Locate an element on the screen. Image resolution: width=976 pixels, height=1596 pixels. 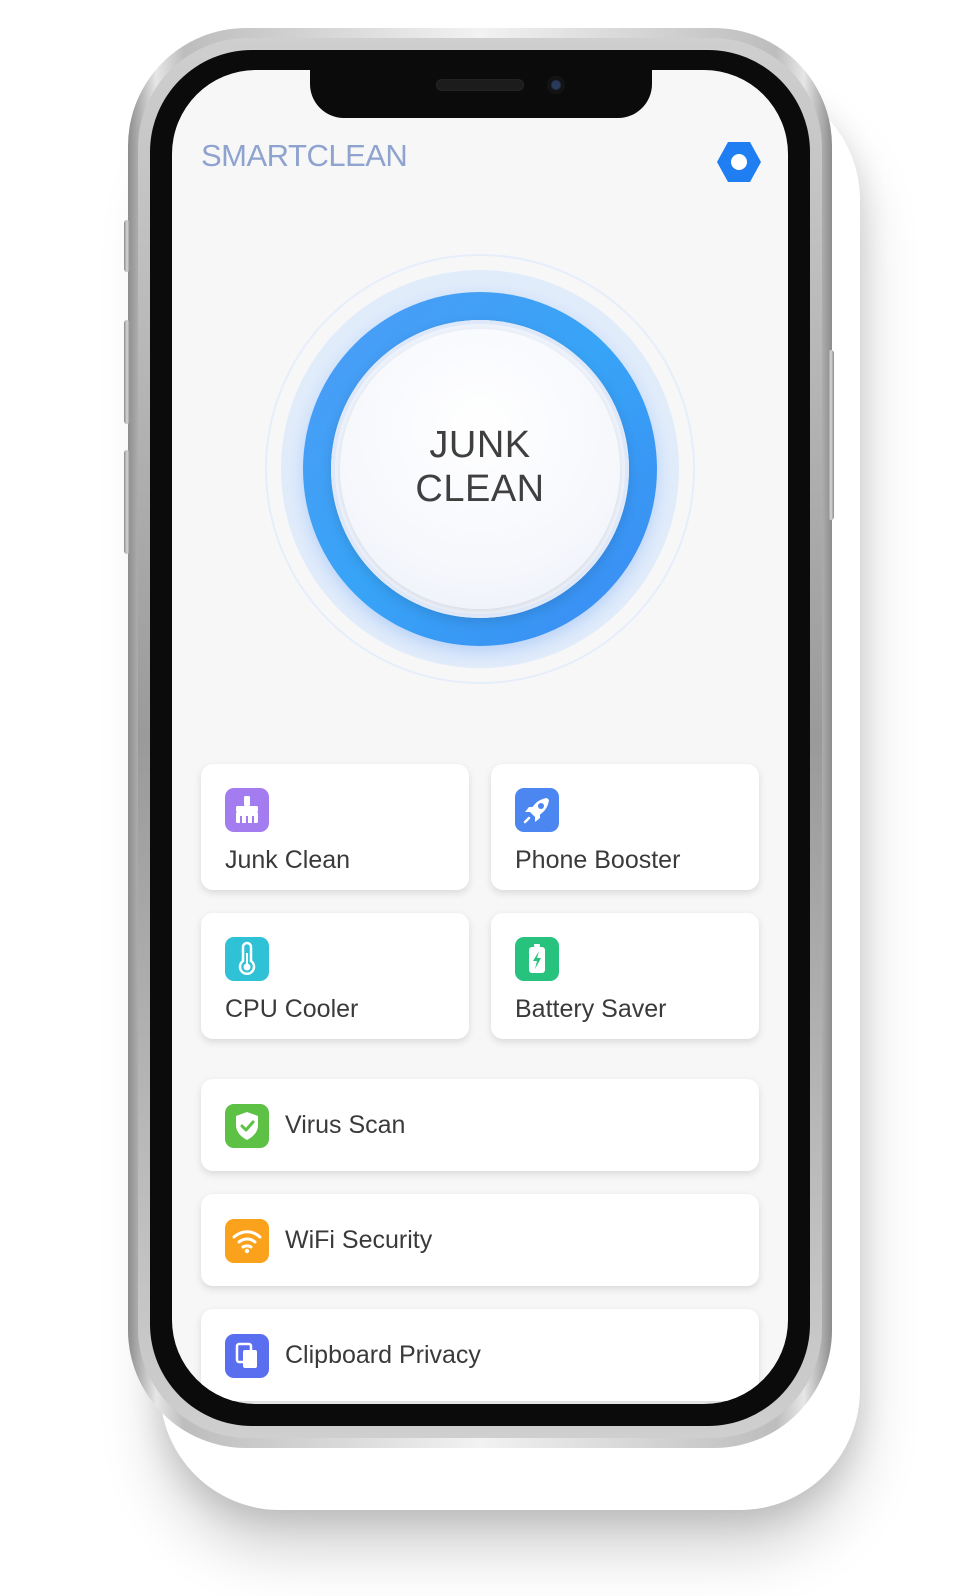
dial-label: JUNK CLEAN is located at coordinates (480, 467).